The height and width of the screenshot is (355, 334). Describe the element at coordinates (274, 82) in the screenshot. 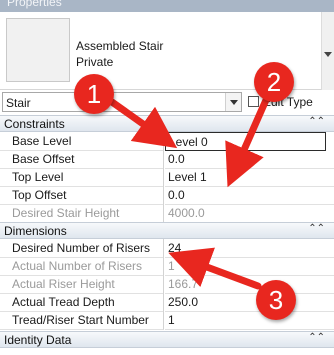

I see `callout-badge-2: 2` at that location.